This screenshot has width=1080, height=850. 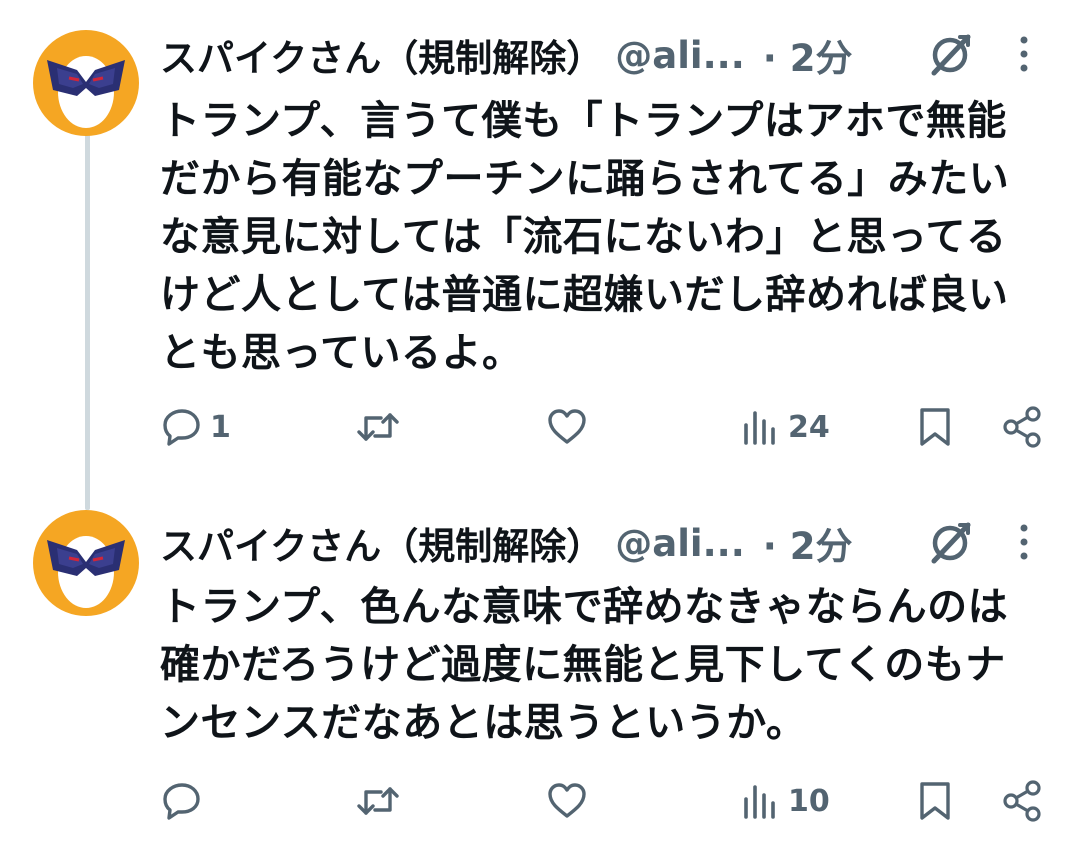 I want to click on tweet-actions: 10, so click(x=540, y=801).